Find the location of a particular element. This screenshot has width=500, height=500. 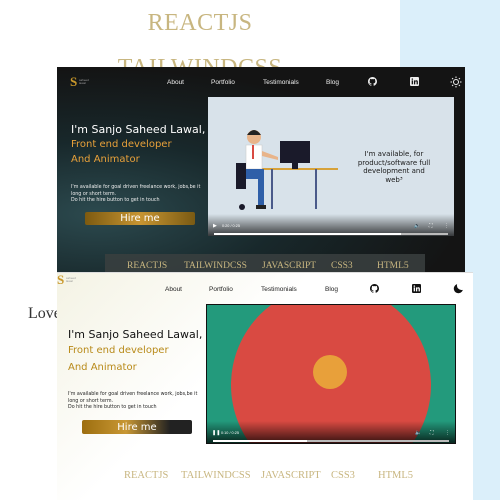

developer-illustration is located at coordinates (287, 170).